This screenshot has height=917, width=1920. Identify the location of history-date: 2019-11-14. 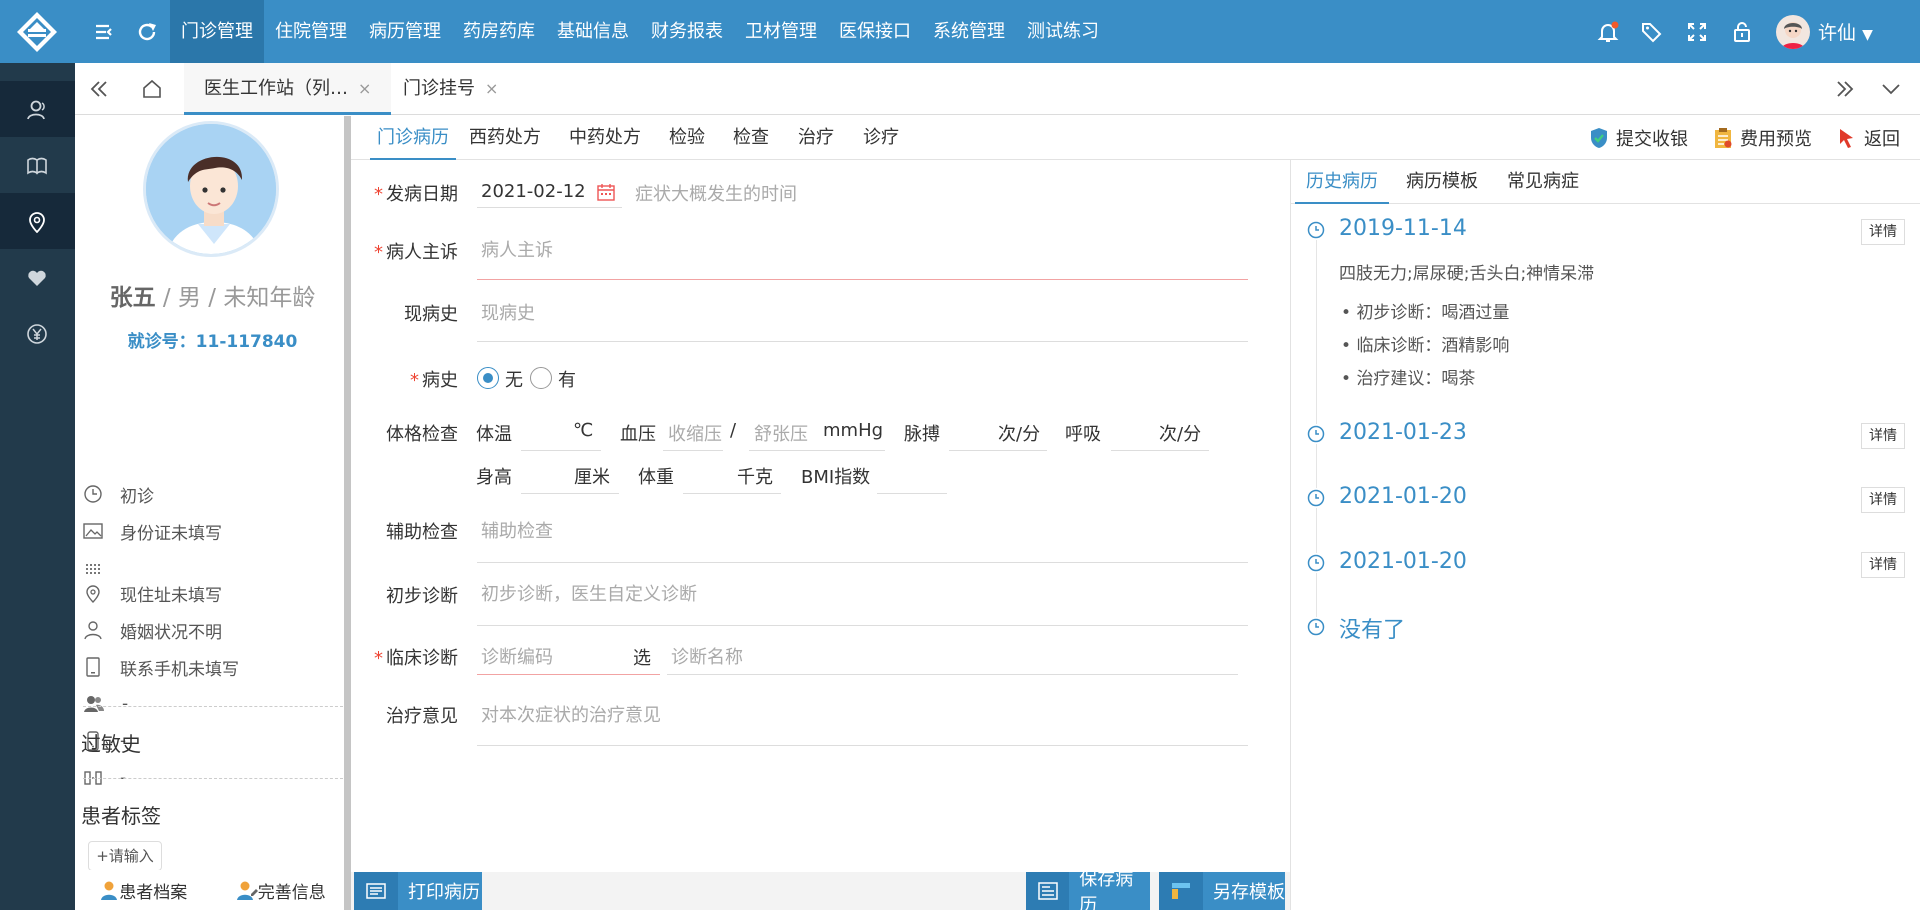
(1403, 228).